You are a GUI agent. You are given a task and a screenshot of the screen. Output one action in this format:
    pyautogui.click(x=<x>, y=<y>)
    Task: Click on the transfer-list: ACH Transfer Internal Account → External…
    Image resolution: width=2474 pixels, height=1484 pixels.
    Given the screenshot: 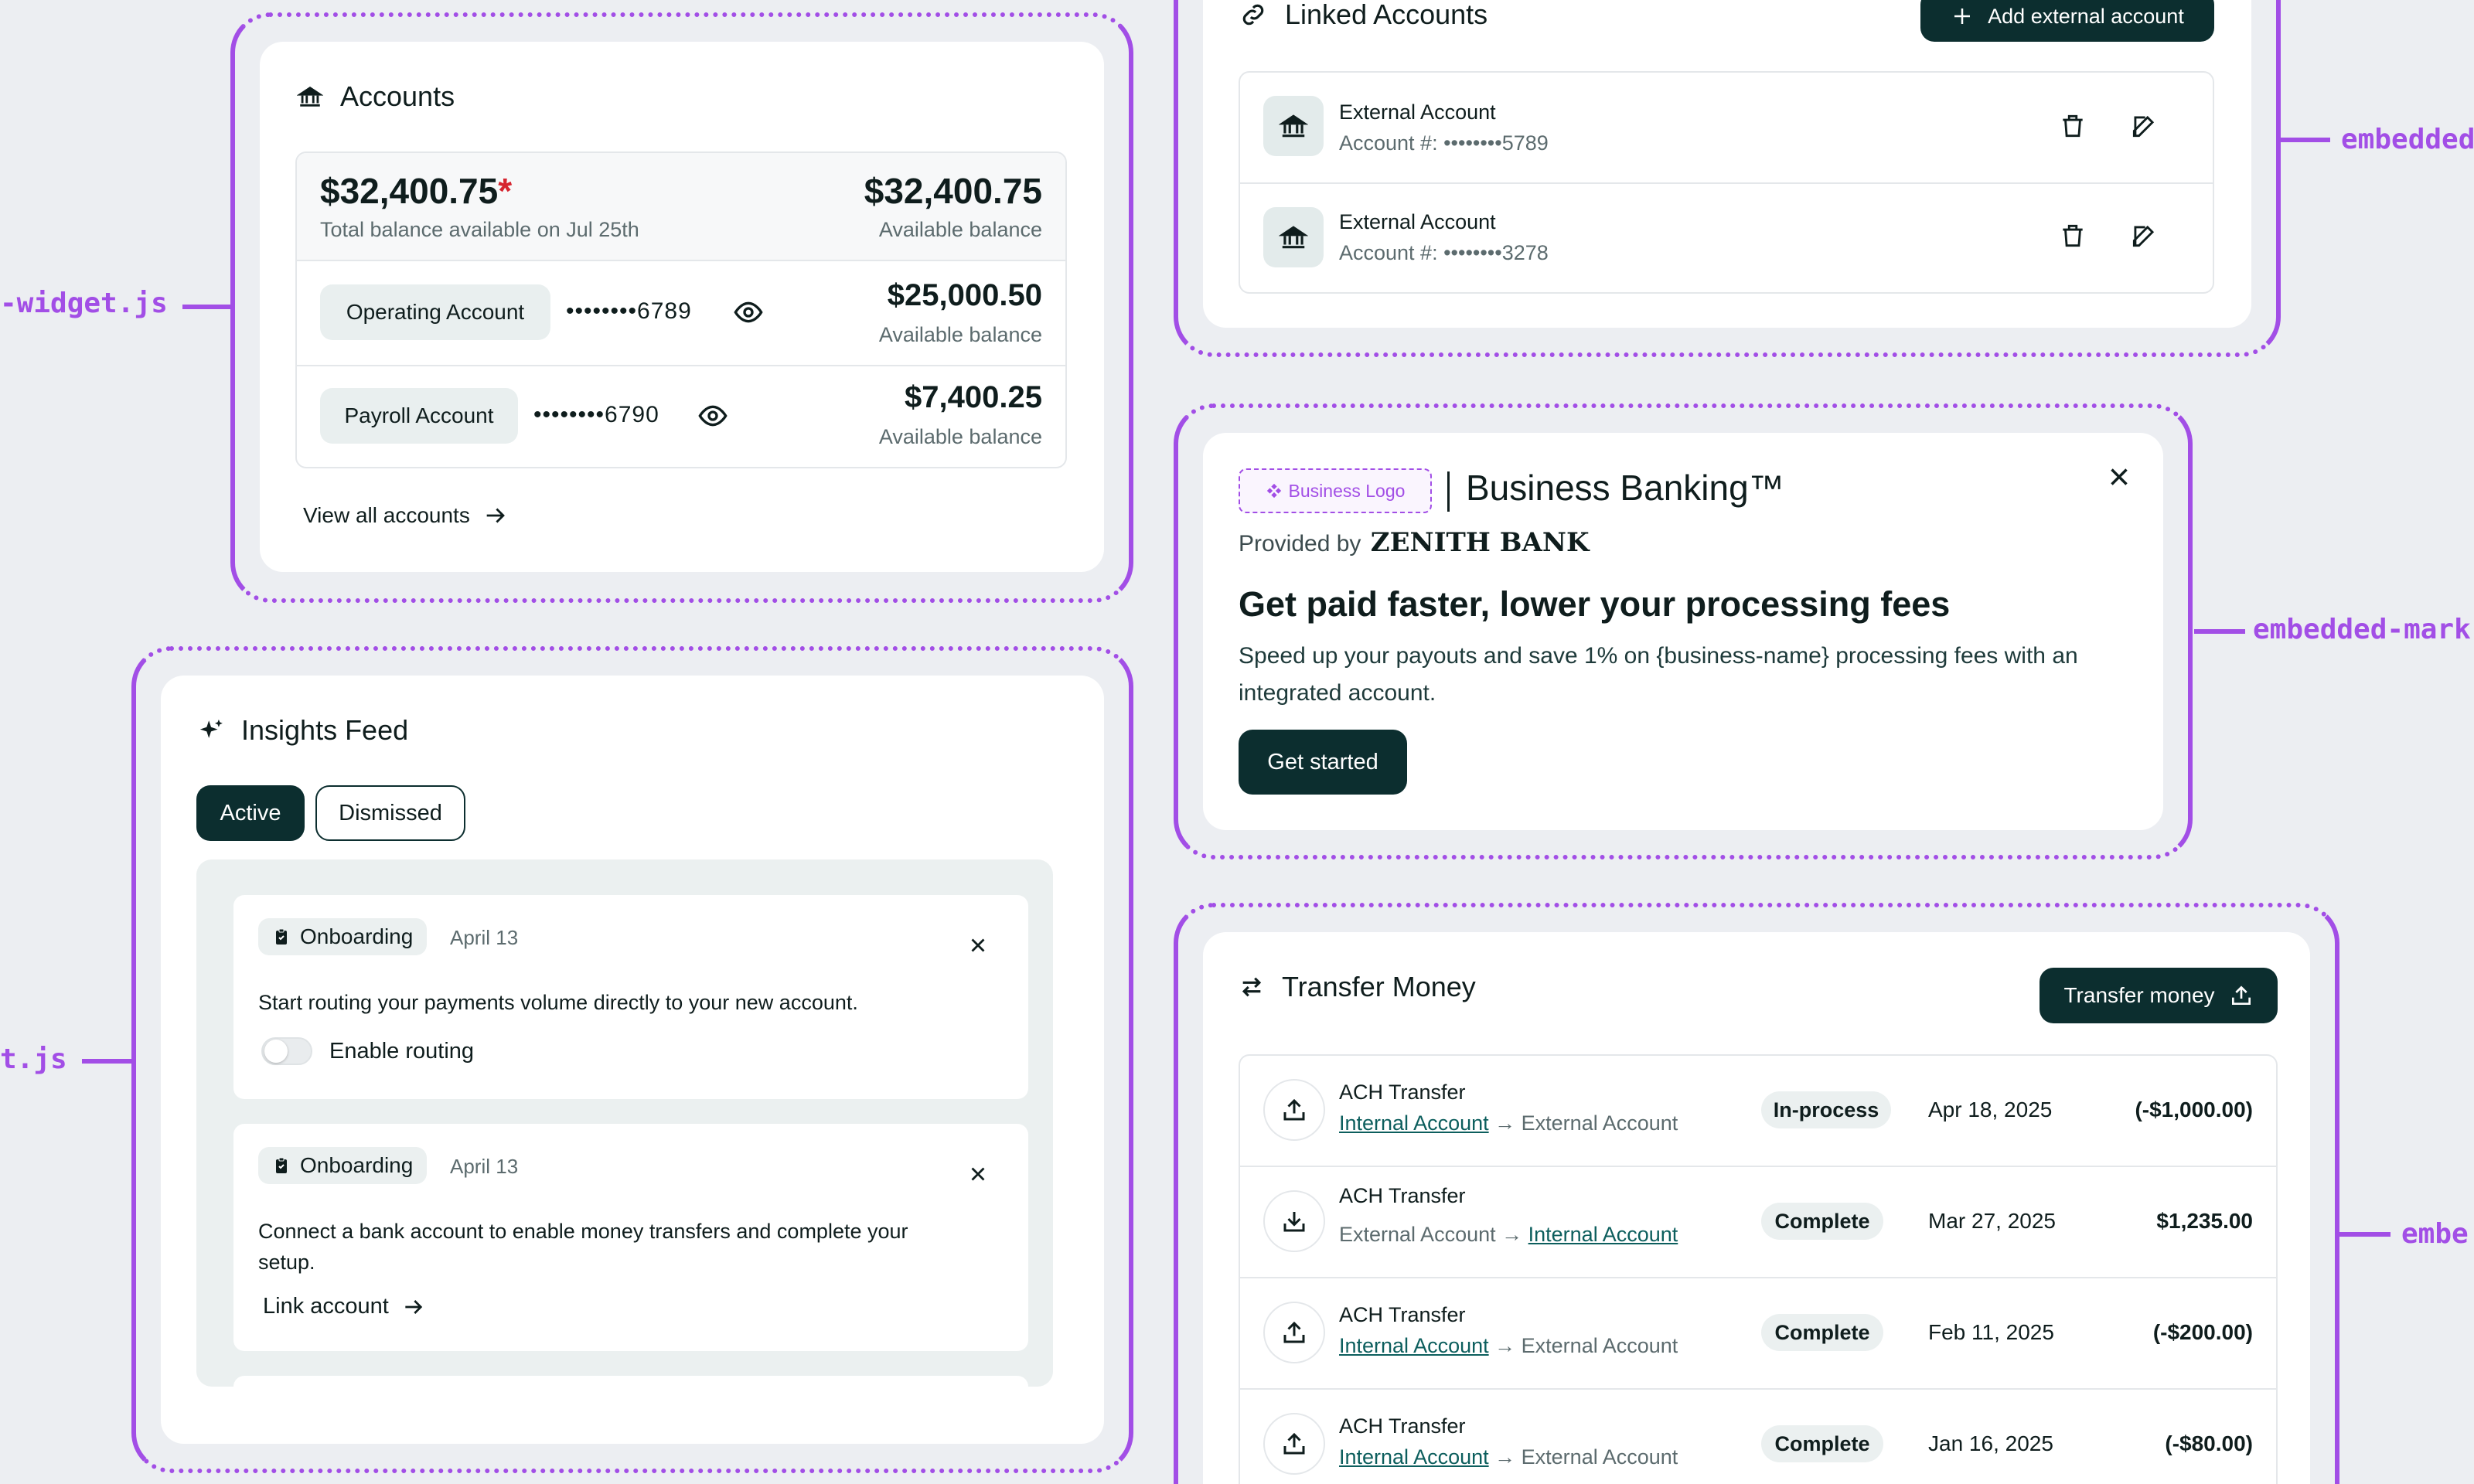 What is the action you would take?
    pyautogui.click(x=1758, y=1269)
    